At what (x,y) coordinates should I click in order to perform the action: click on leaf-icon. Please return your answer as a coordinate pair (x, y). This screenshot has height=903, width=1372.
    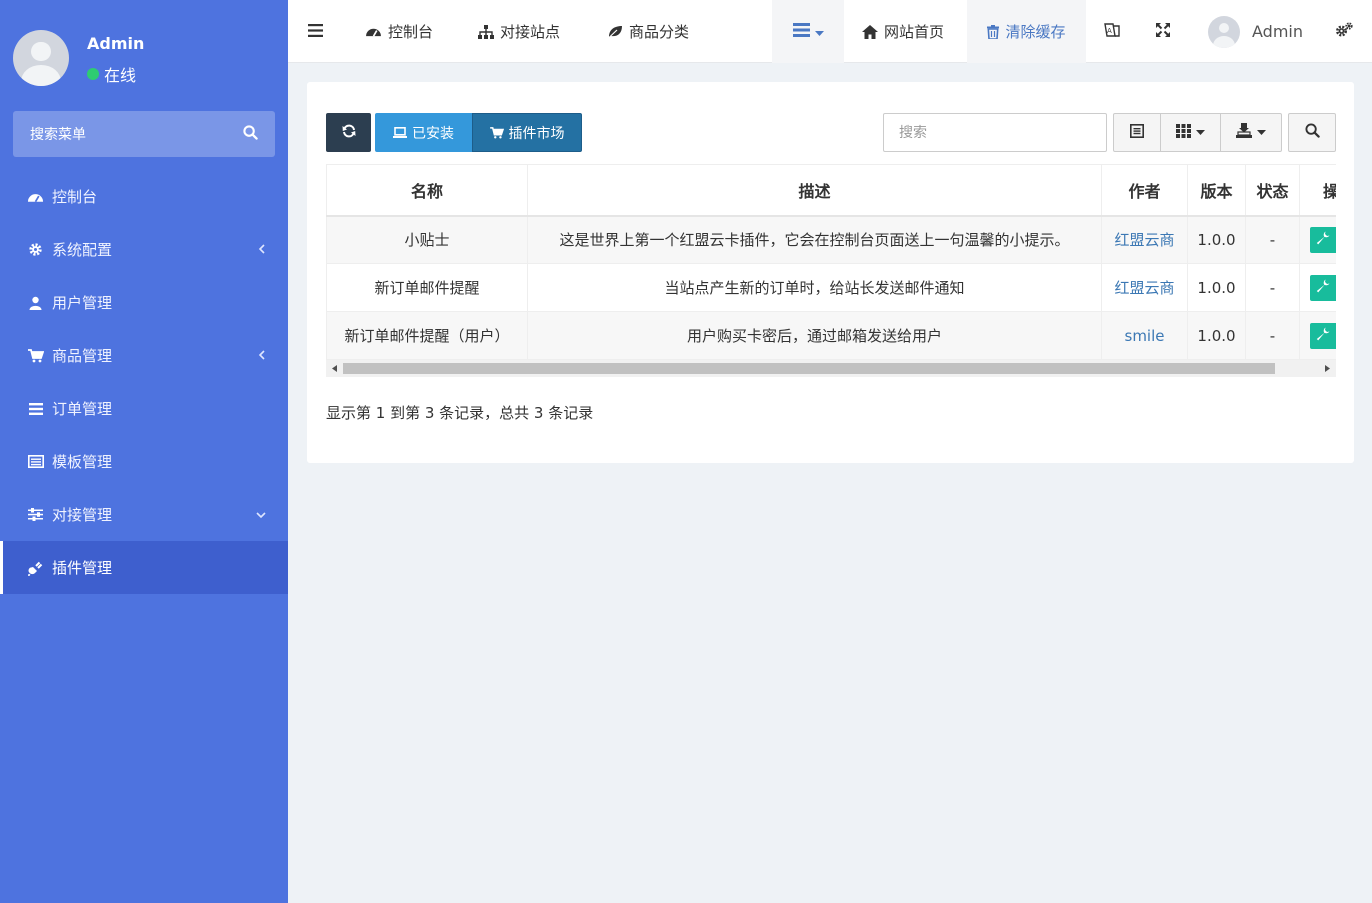
    Looking at the image, I should click on (615, 32).